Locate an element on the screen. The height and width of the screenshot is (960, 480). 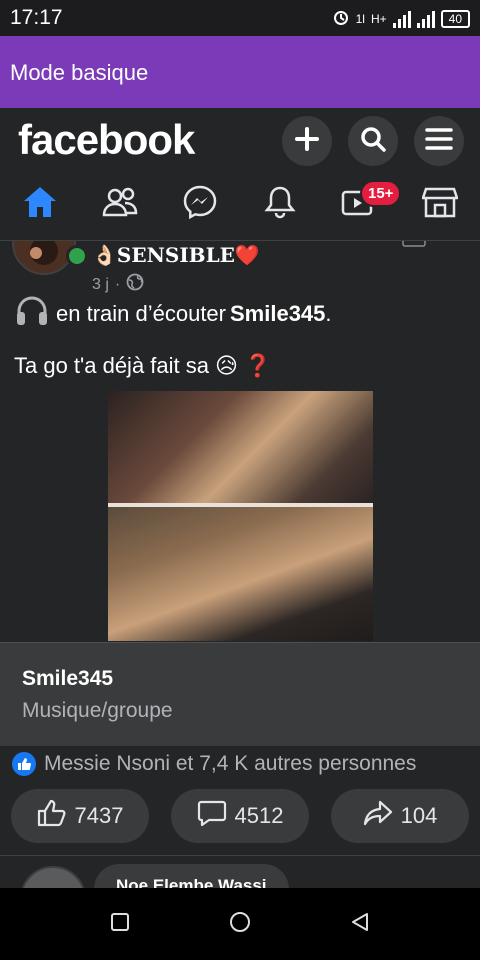
back-button is located at coordinates (360, 924).